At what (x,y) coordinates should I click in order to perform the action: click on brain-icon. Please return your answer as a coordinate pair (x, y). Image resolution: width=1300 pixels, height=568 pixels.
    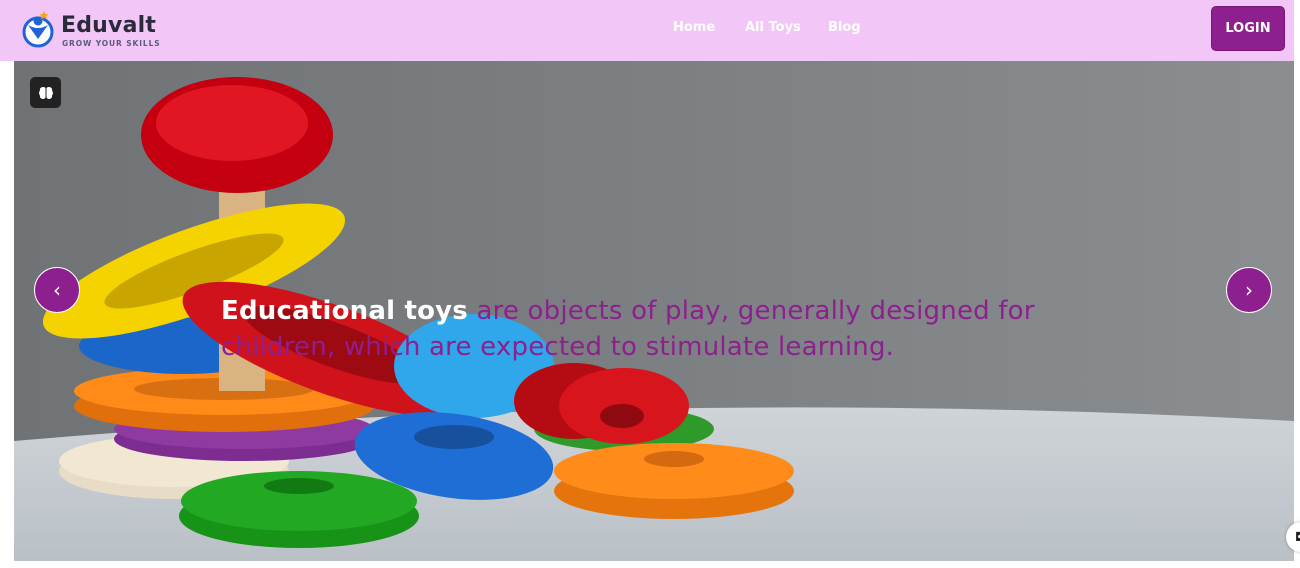
    Looking at the image, I should click on (45, 92).